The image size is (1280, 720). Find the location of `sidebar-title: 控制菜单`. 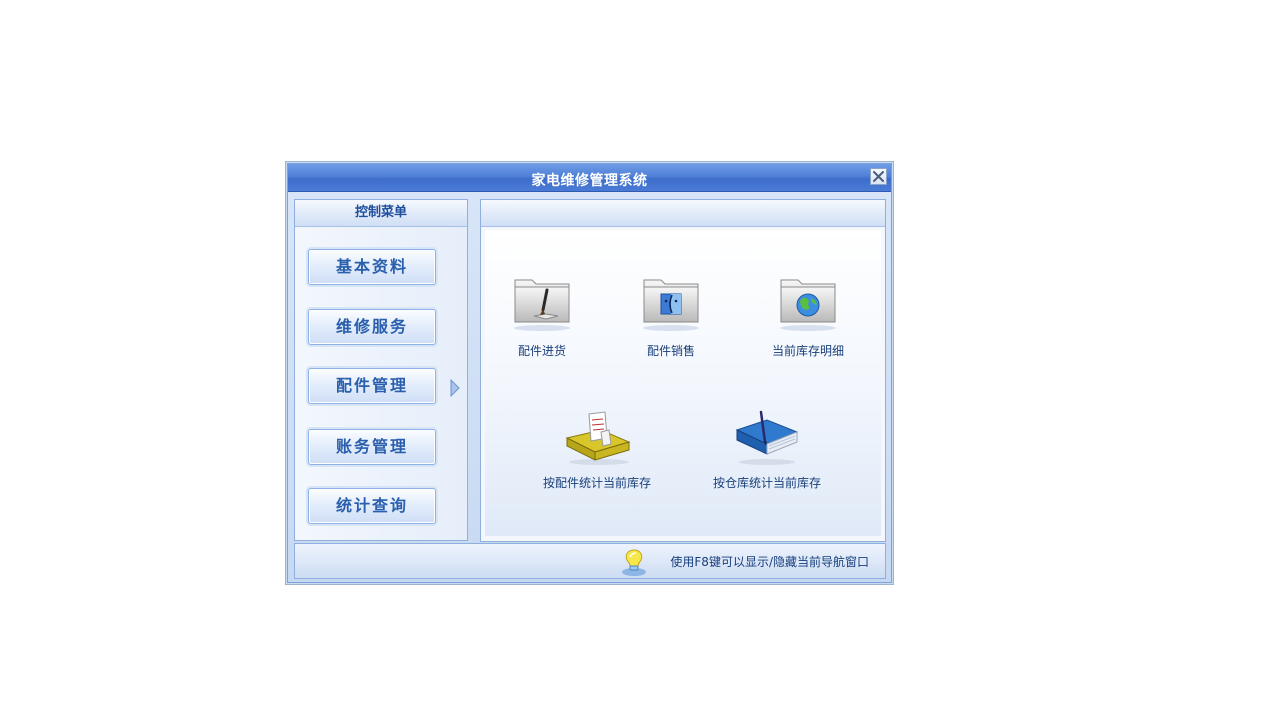

sidebar-title: 控制菜单 is located at coordinates (381, 213).